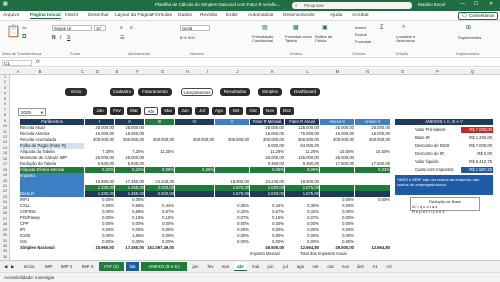 The height and width of the screenshot is (282, 500). What do you see at coordinates (151, 111) in the screenshot?
I see `month-abr-button: Abr` at bounding box center [151, 111].